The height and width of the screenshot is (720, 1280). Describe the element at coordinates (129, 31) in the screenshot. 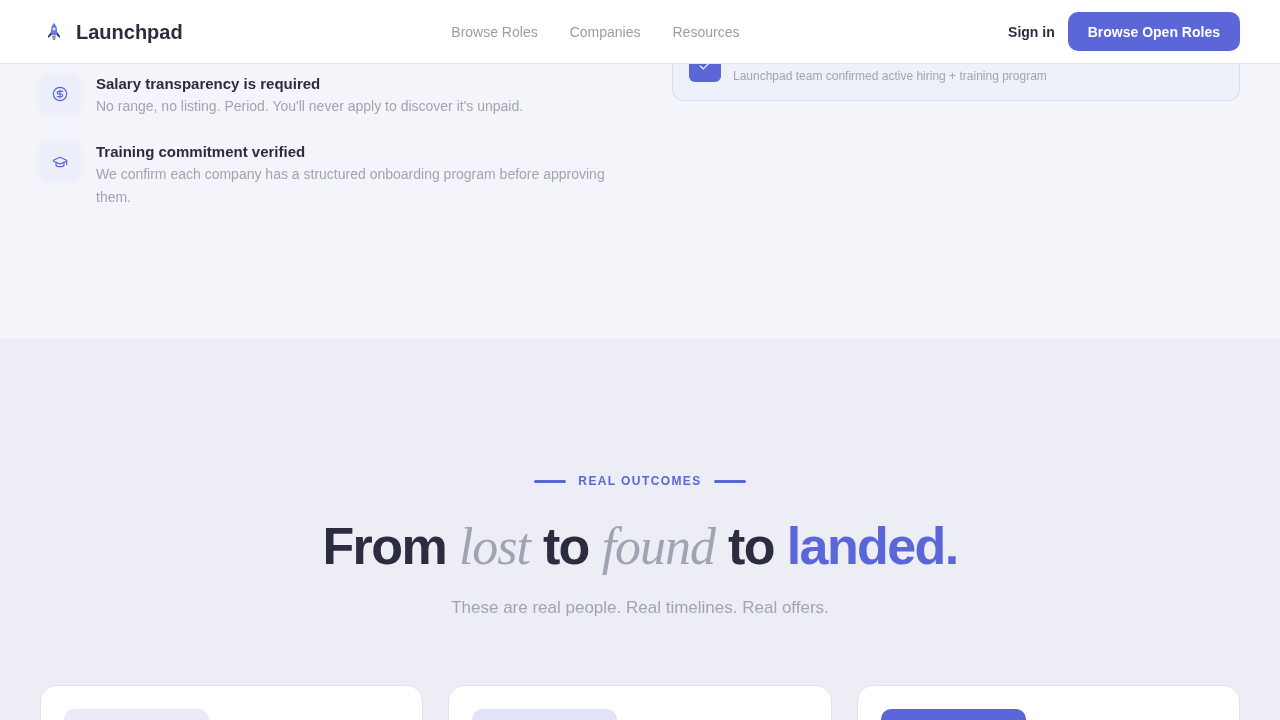

I see `brand-name: Launchpad` at that location.